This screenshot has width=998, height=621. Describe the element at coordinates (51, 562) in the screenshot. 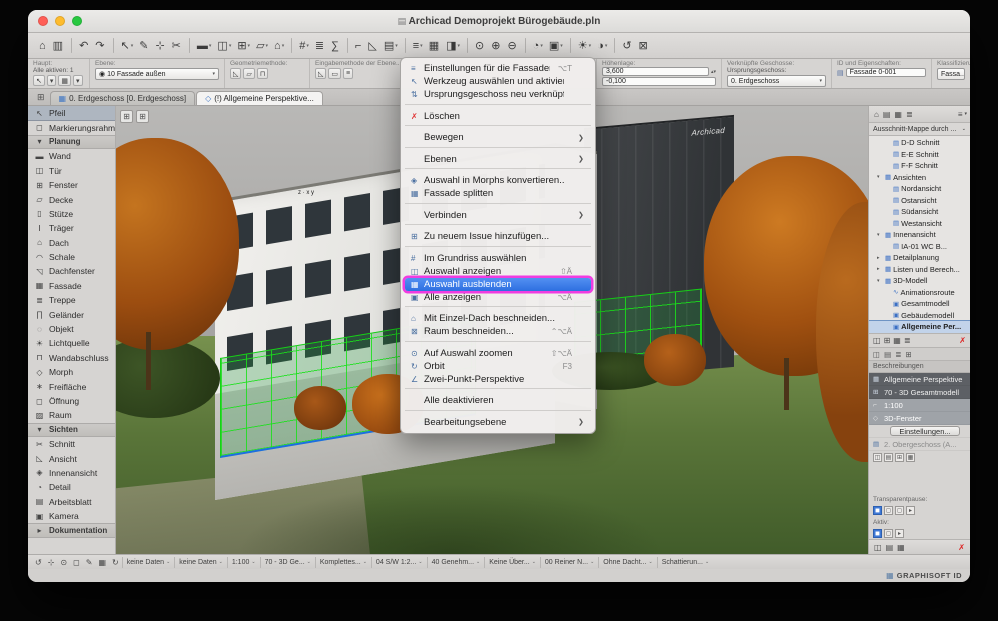

I see `viewport-nav-button: ⊹` at that location.